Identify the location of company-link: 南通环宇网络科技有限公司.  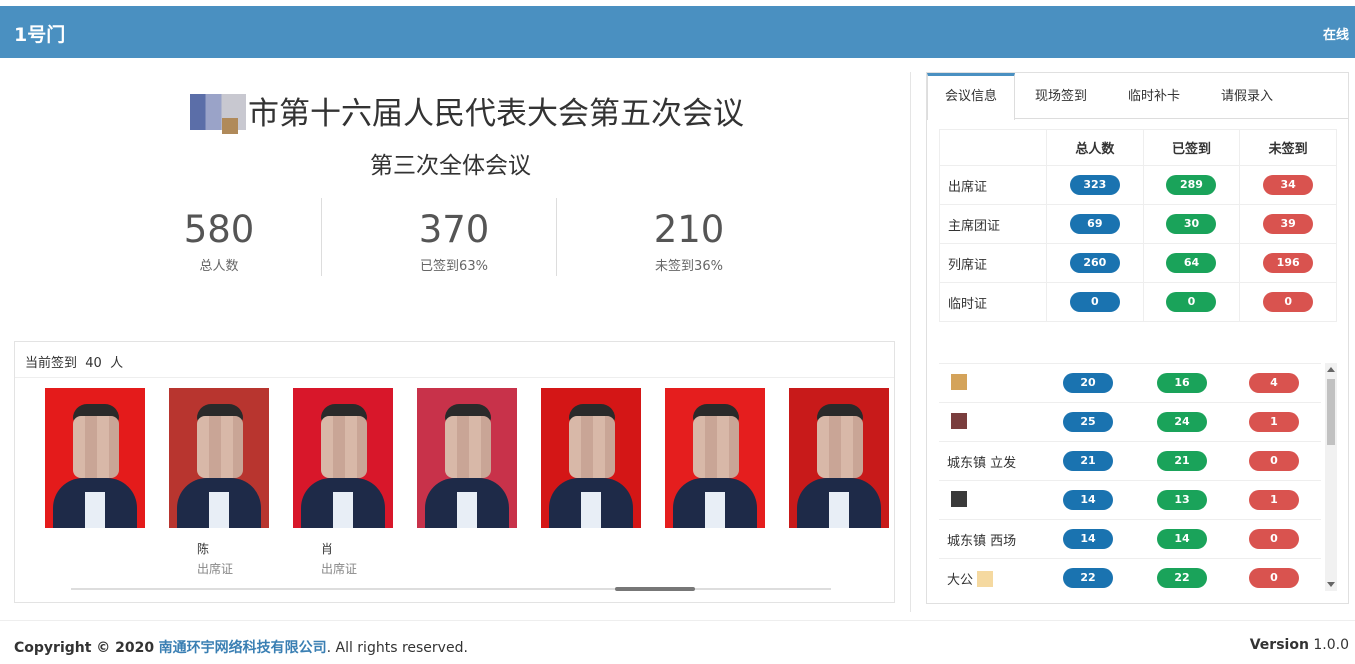
(243, 648).